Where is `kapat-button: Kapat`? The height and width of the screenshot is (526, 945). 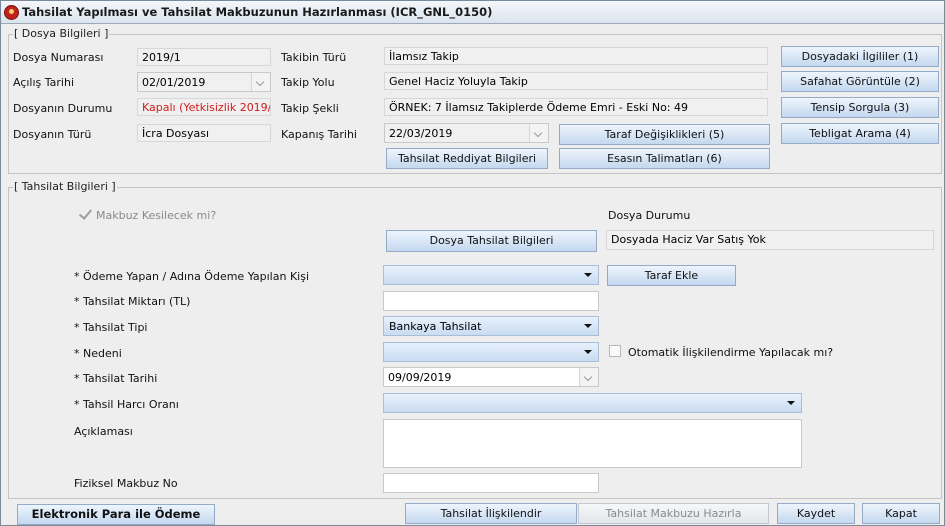 kapat-button: Kapat is located at coordinates (901, 513).